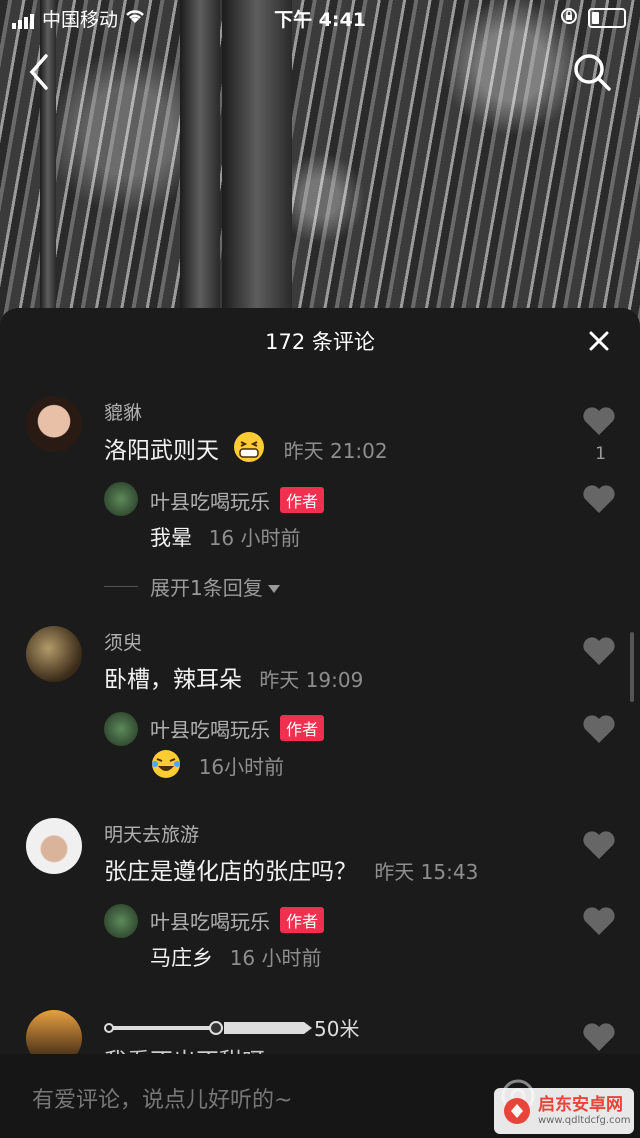 The image size is (640, 1138). I want to click on chevron-left-icon, so click(39, 75).